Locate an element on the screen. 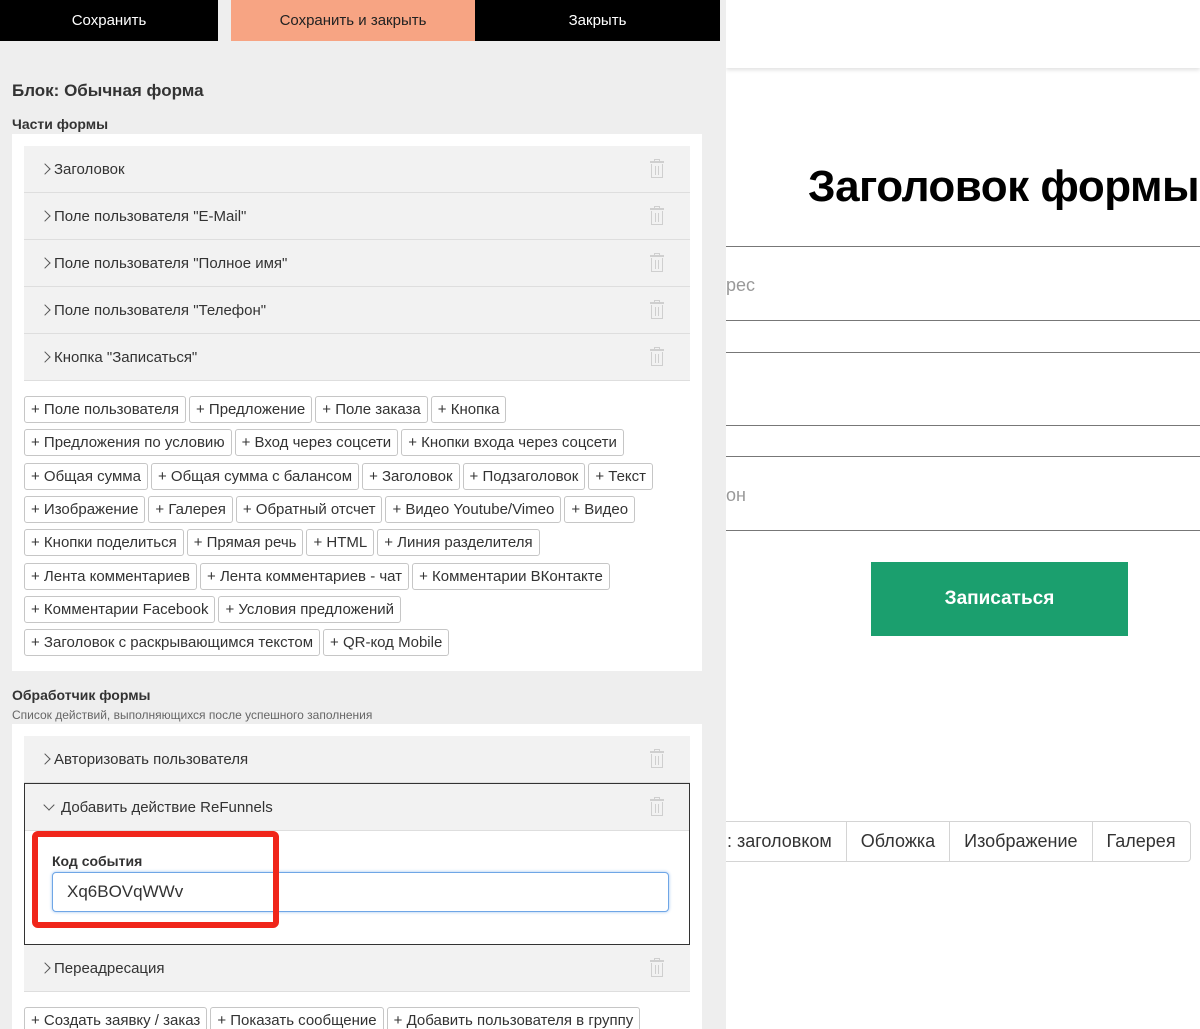  refunnels-settings: Код события is located at coordinates (357, 887).